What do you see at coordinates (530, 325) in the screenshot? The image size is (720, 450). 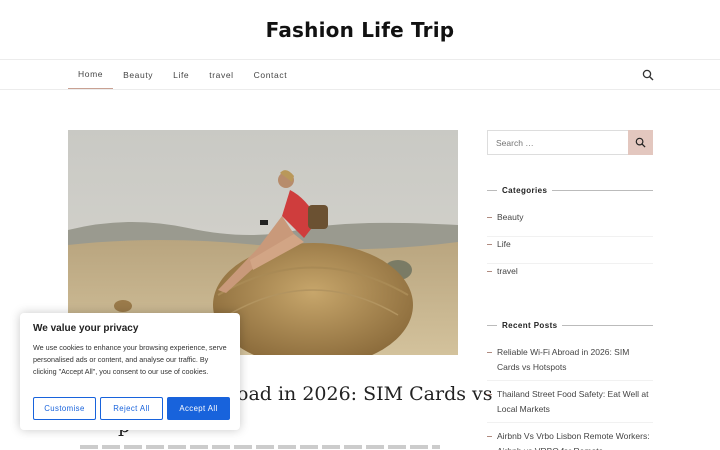 I see `recent-posts-heading-label: Recent Posts` at bounding box center [530, 325].